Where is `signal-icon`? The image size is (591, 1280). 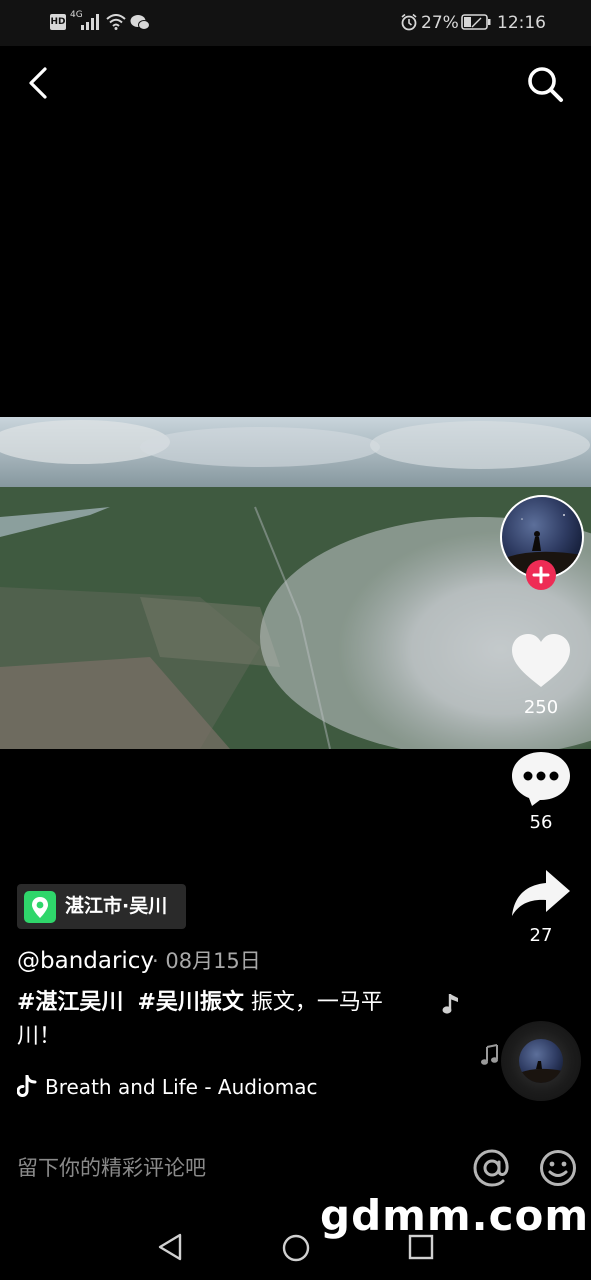
signal-icon is located at coordinates (90, 22).